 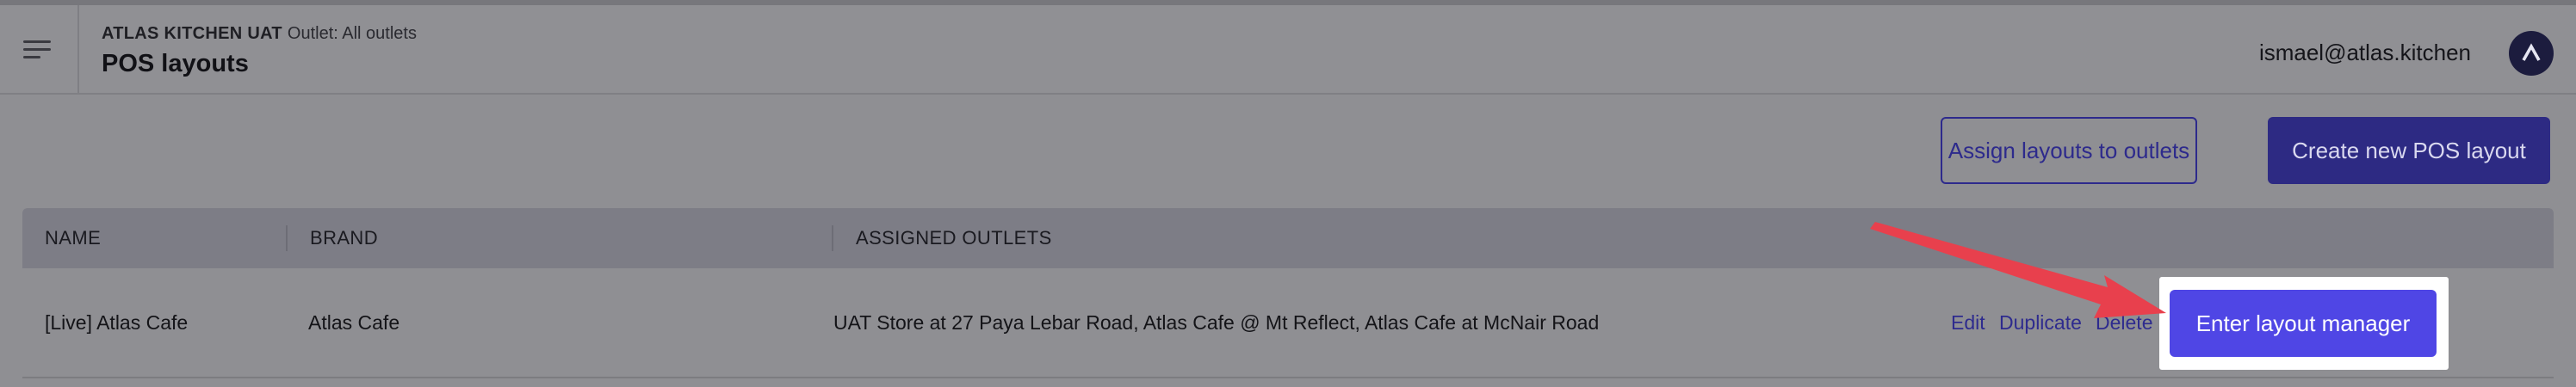 I want to click on layout-brand: Atlas Cafe, so click(x=354, y=322).